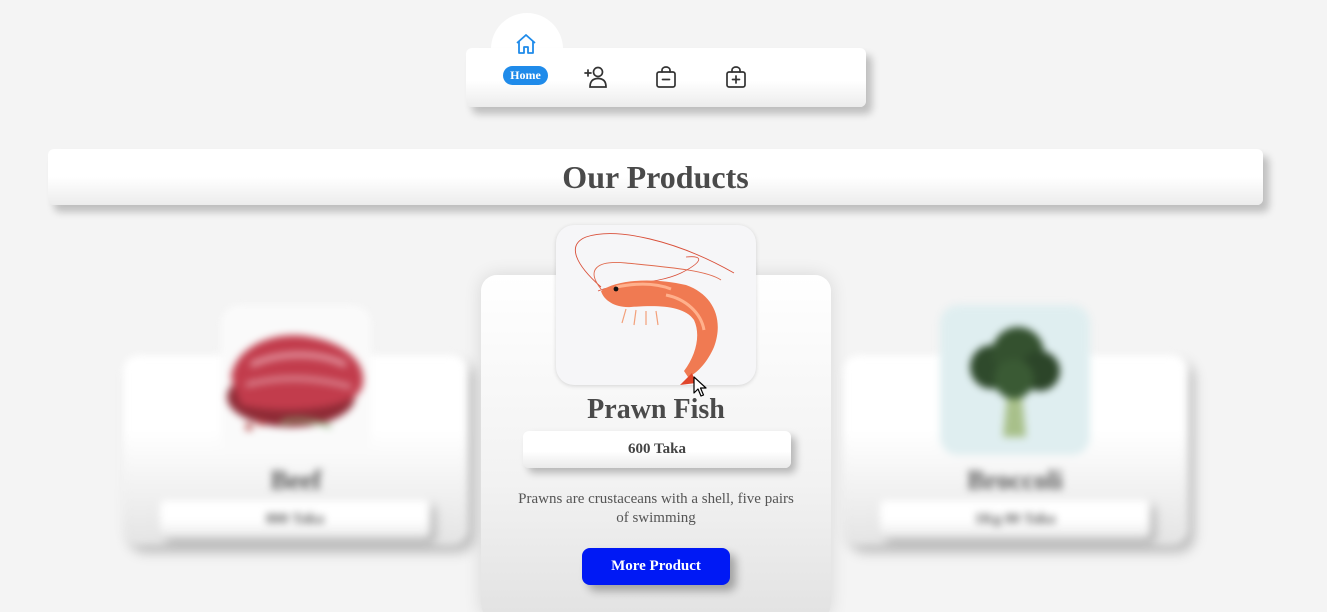 This screenshot has width=1327, height=612. Describe the element at coordinates (525, 44) in the screenshot. I see `home-icon` at that location.